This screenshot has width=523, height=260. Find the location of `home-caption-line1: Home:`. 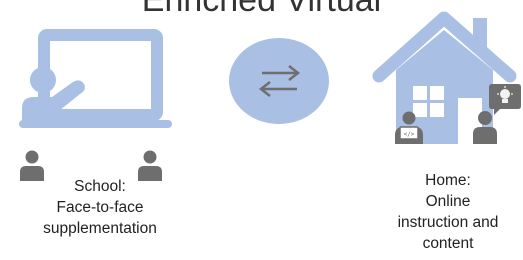

home-caption-line1: Home: is located at coordinates (448, 180).